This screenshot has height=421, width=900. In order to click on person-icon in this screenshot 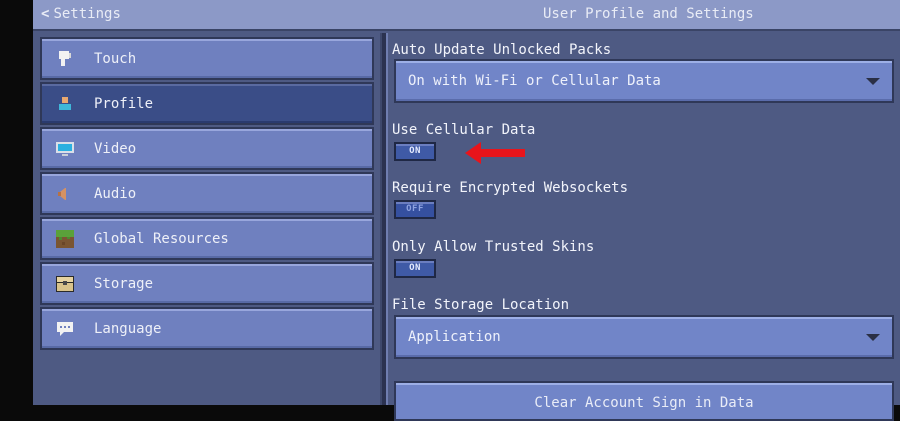, I will do `click(65, 103)`.